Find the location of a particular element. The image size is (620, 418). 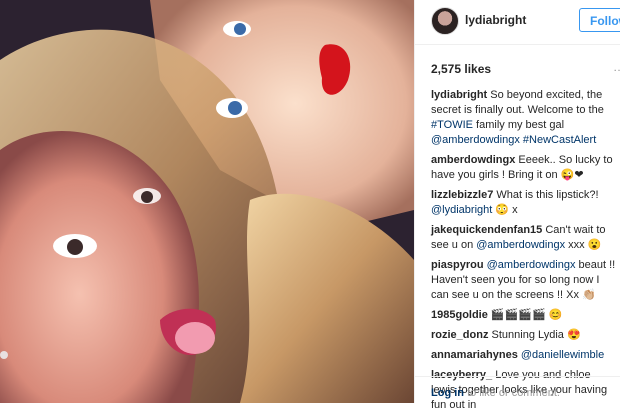

comment-username: annamariahynes is located at coordinates (474, 355).